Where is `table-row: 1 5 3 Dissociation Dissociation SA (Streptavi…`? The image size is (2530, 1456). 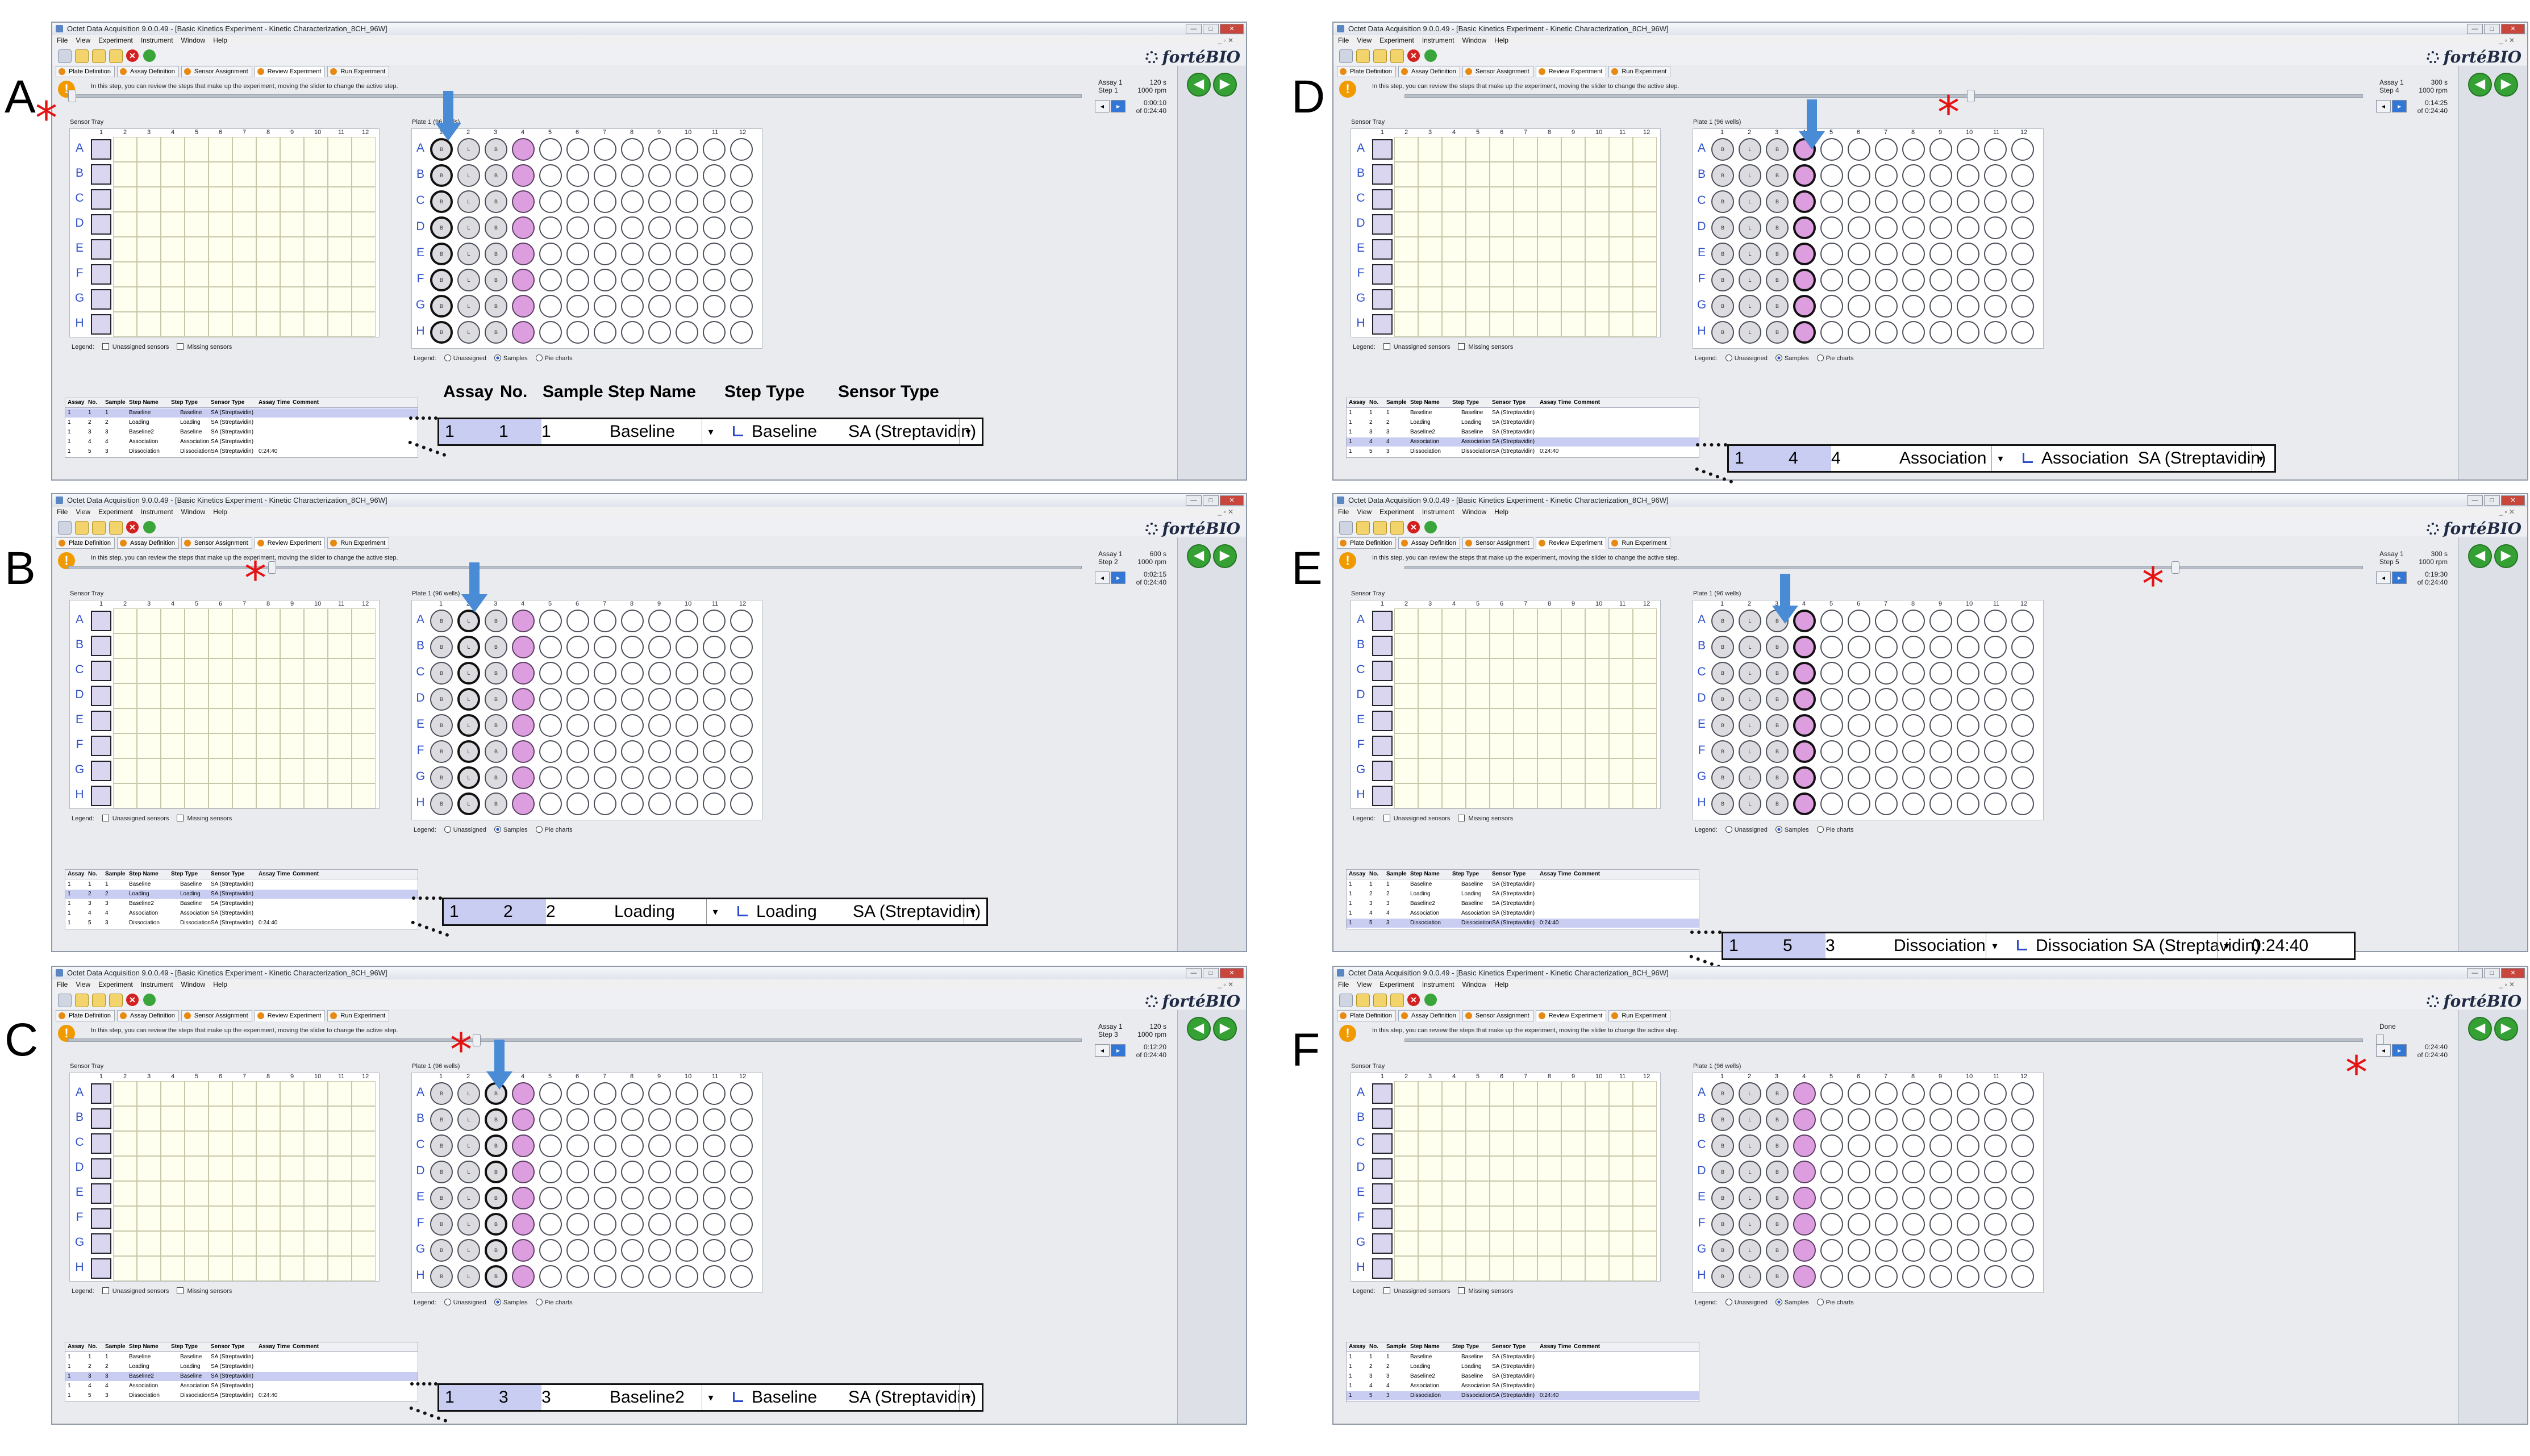 table-row: 1 5 3 Dissociation Dissociation SA (Streptavi… is located at coordinates (241, 923).